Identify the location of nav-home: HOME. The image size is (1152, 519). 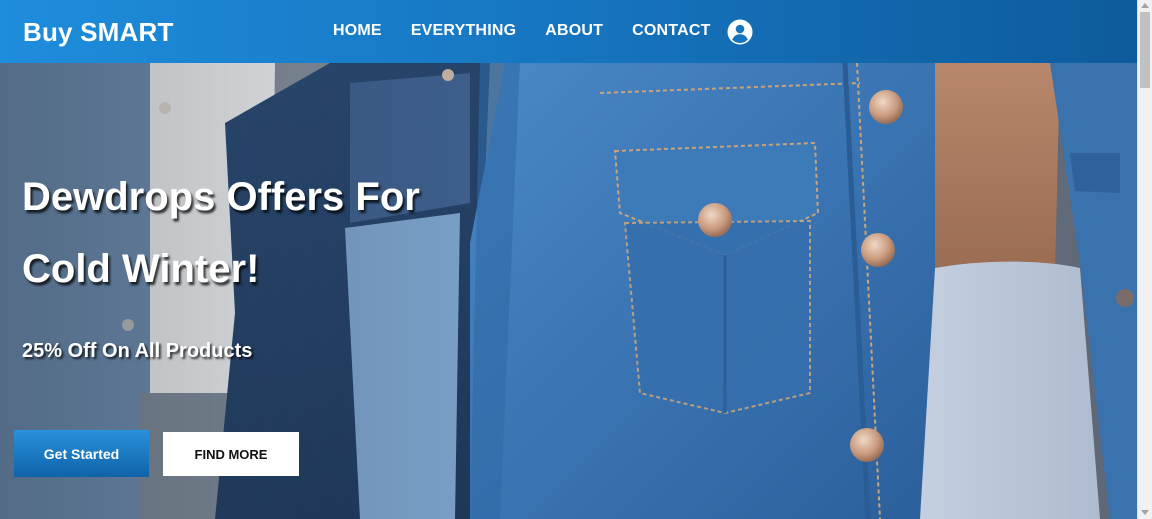
(357, 31).